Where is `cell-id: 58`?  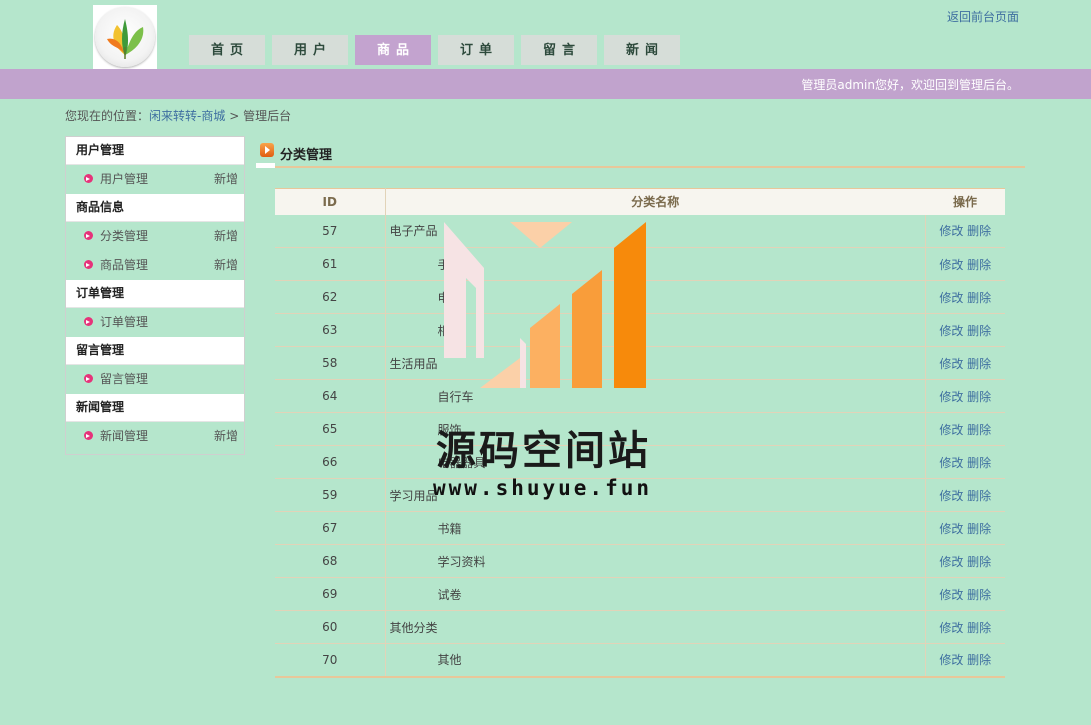
cell-id: 58 is located at coordinates (330, 363).